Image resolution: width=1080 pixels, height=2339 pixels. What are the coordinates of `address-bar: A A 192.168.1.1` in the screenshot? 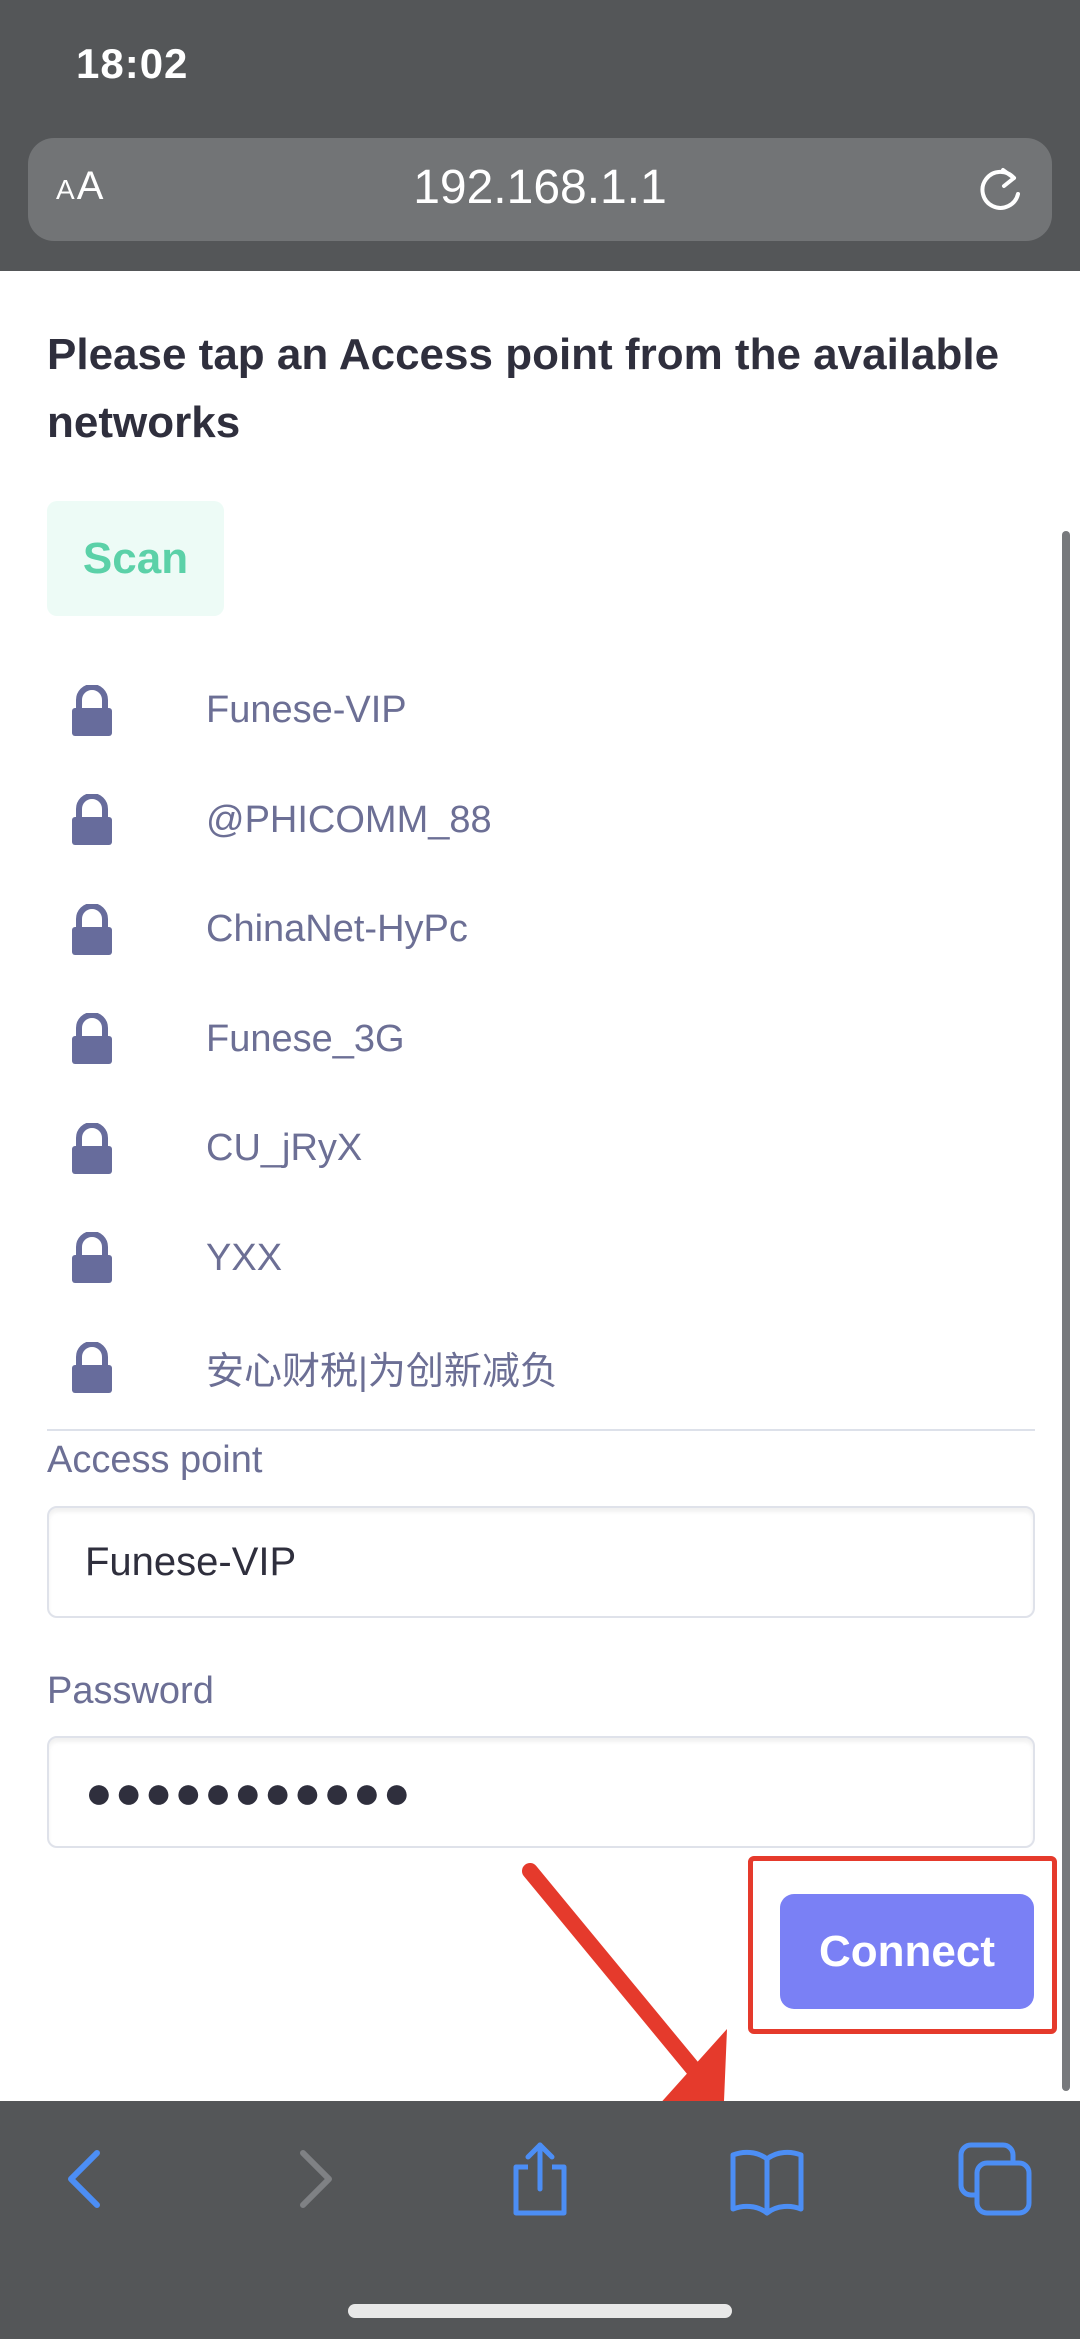 It's located at (540, 189).